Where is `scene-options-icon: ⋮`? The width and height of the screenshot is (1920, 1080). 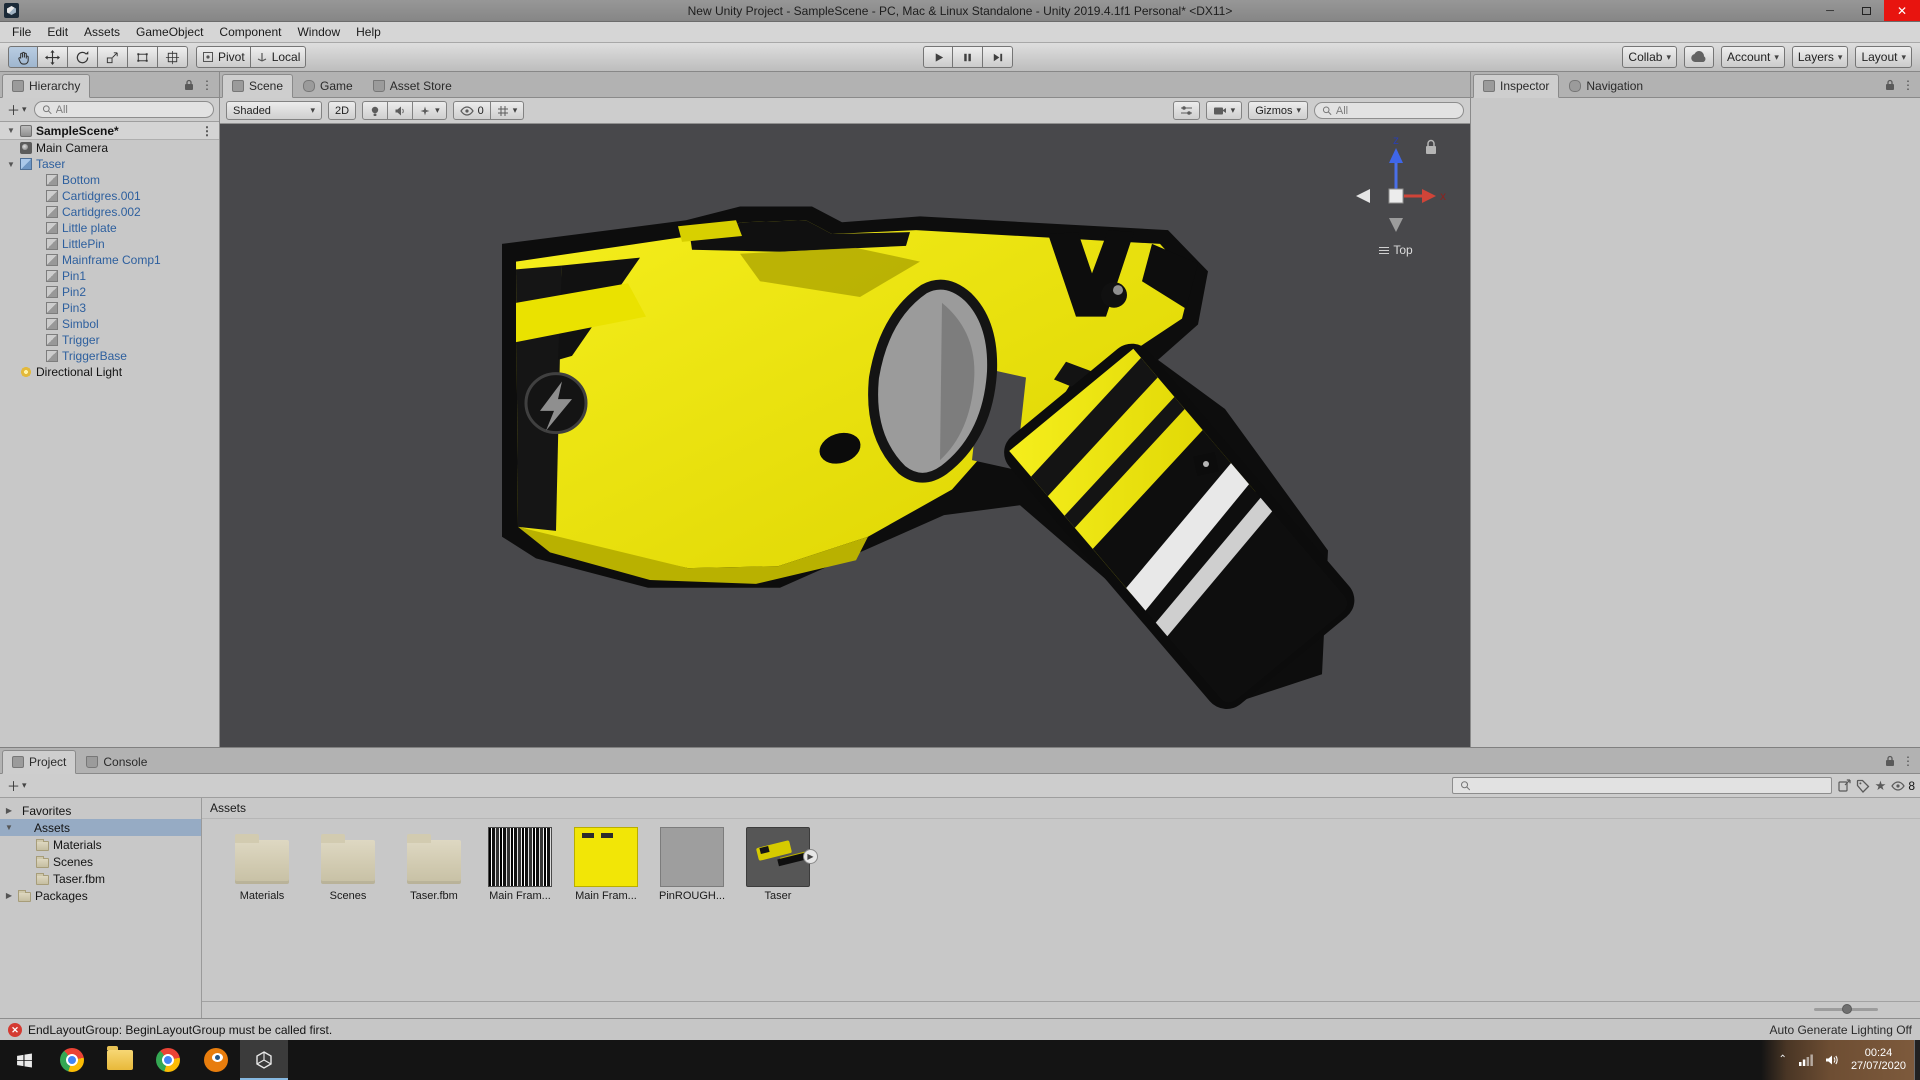 scene-options-icon: ⋮ is located at coordinates (207, 131).